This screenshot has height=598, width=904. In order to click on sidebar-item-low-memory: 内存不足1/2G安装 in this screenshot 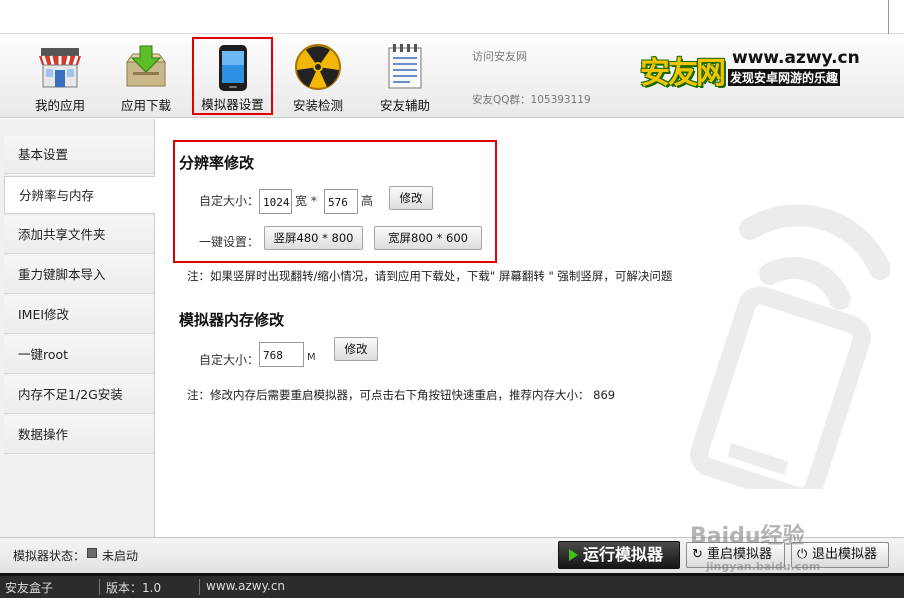, I will do `click(79, 395)`.